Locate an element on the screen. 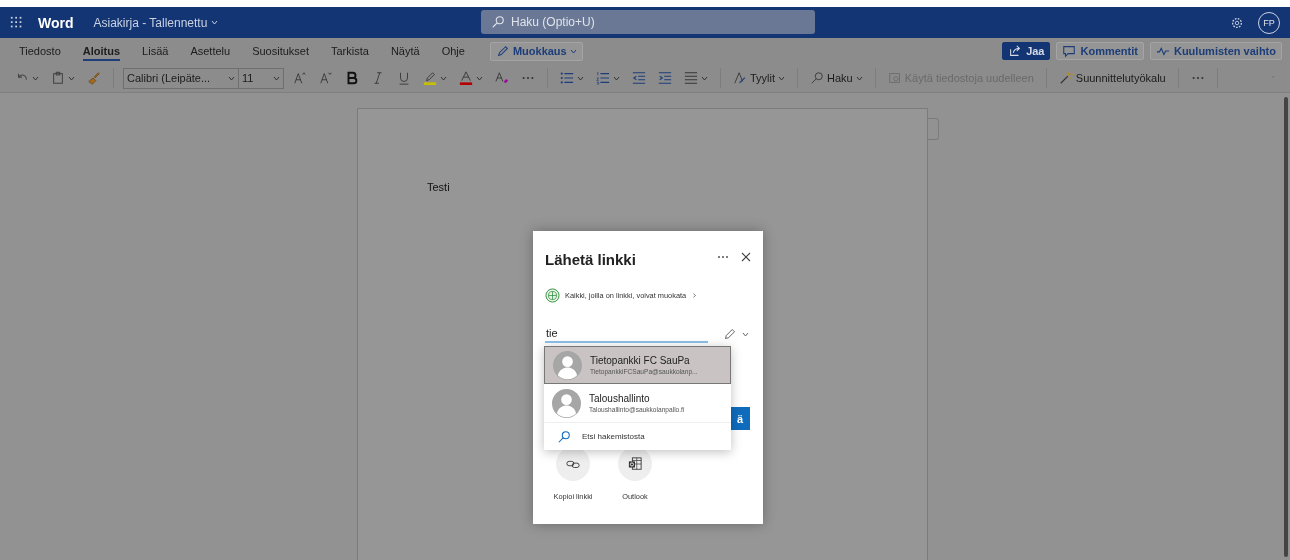 Image resolution: width=1290 pixels, height=560 pixels. ribbon-tab: Tarkista is located at coordinates (350, 51).